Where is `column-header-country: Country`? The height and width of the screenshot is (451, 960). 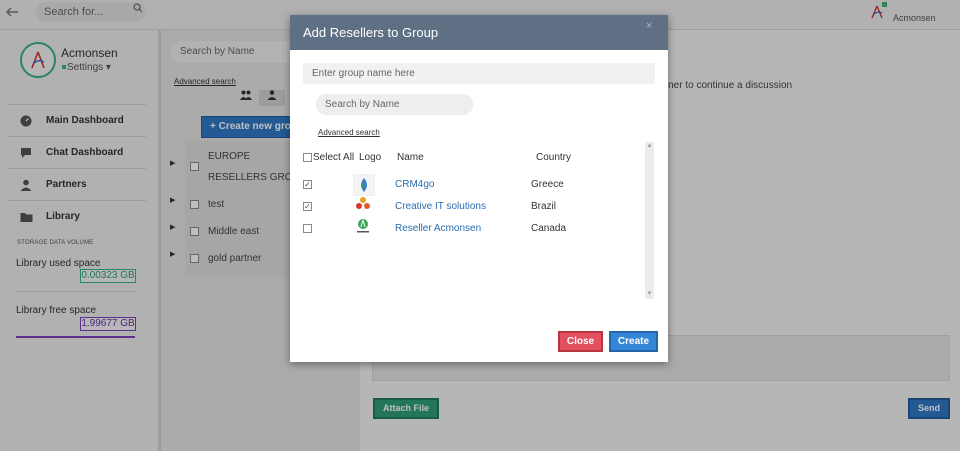
column-header-country: Country is located at coordinates (554, 157).